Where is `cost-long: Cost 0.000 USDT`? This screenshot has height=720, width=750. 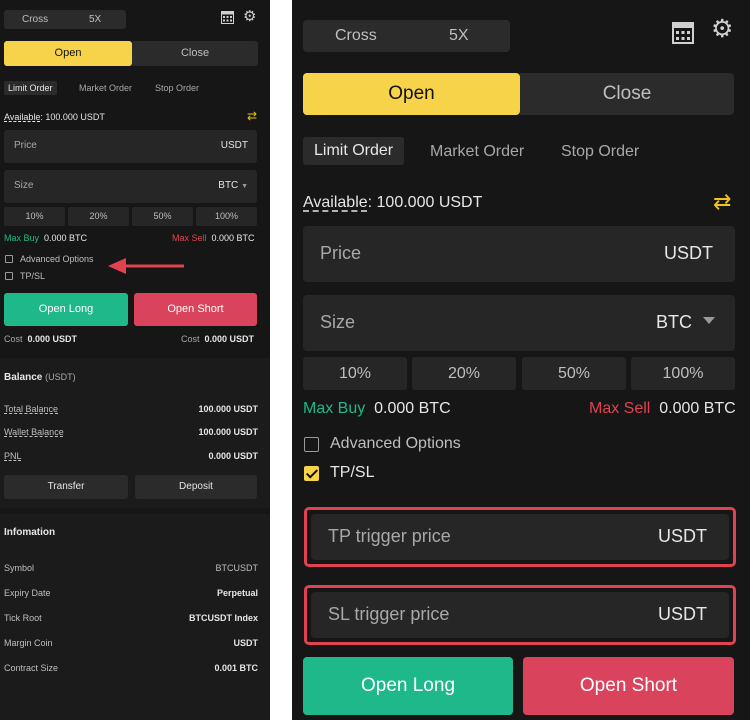 cost-long: Cost 0.000 USDT is located at coordinates (40, 339).